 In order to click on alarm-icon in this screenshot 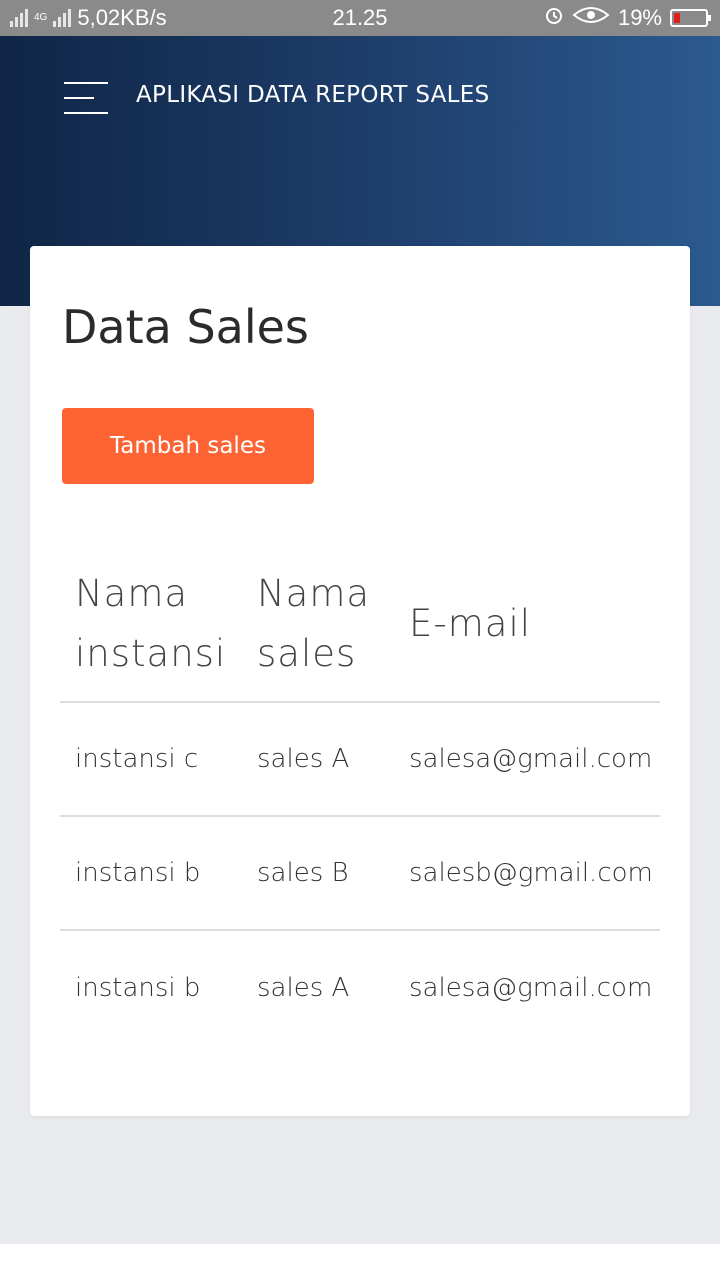, I will do `click(554, 18)`.